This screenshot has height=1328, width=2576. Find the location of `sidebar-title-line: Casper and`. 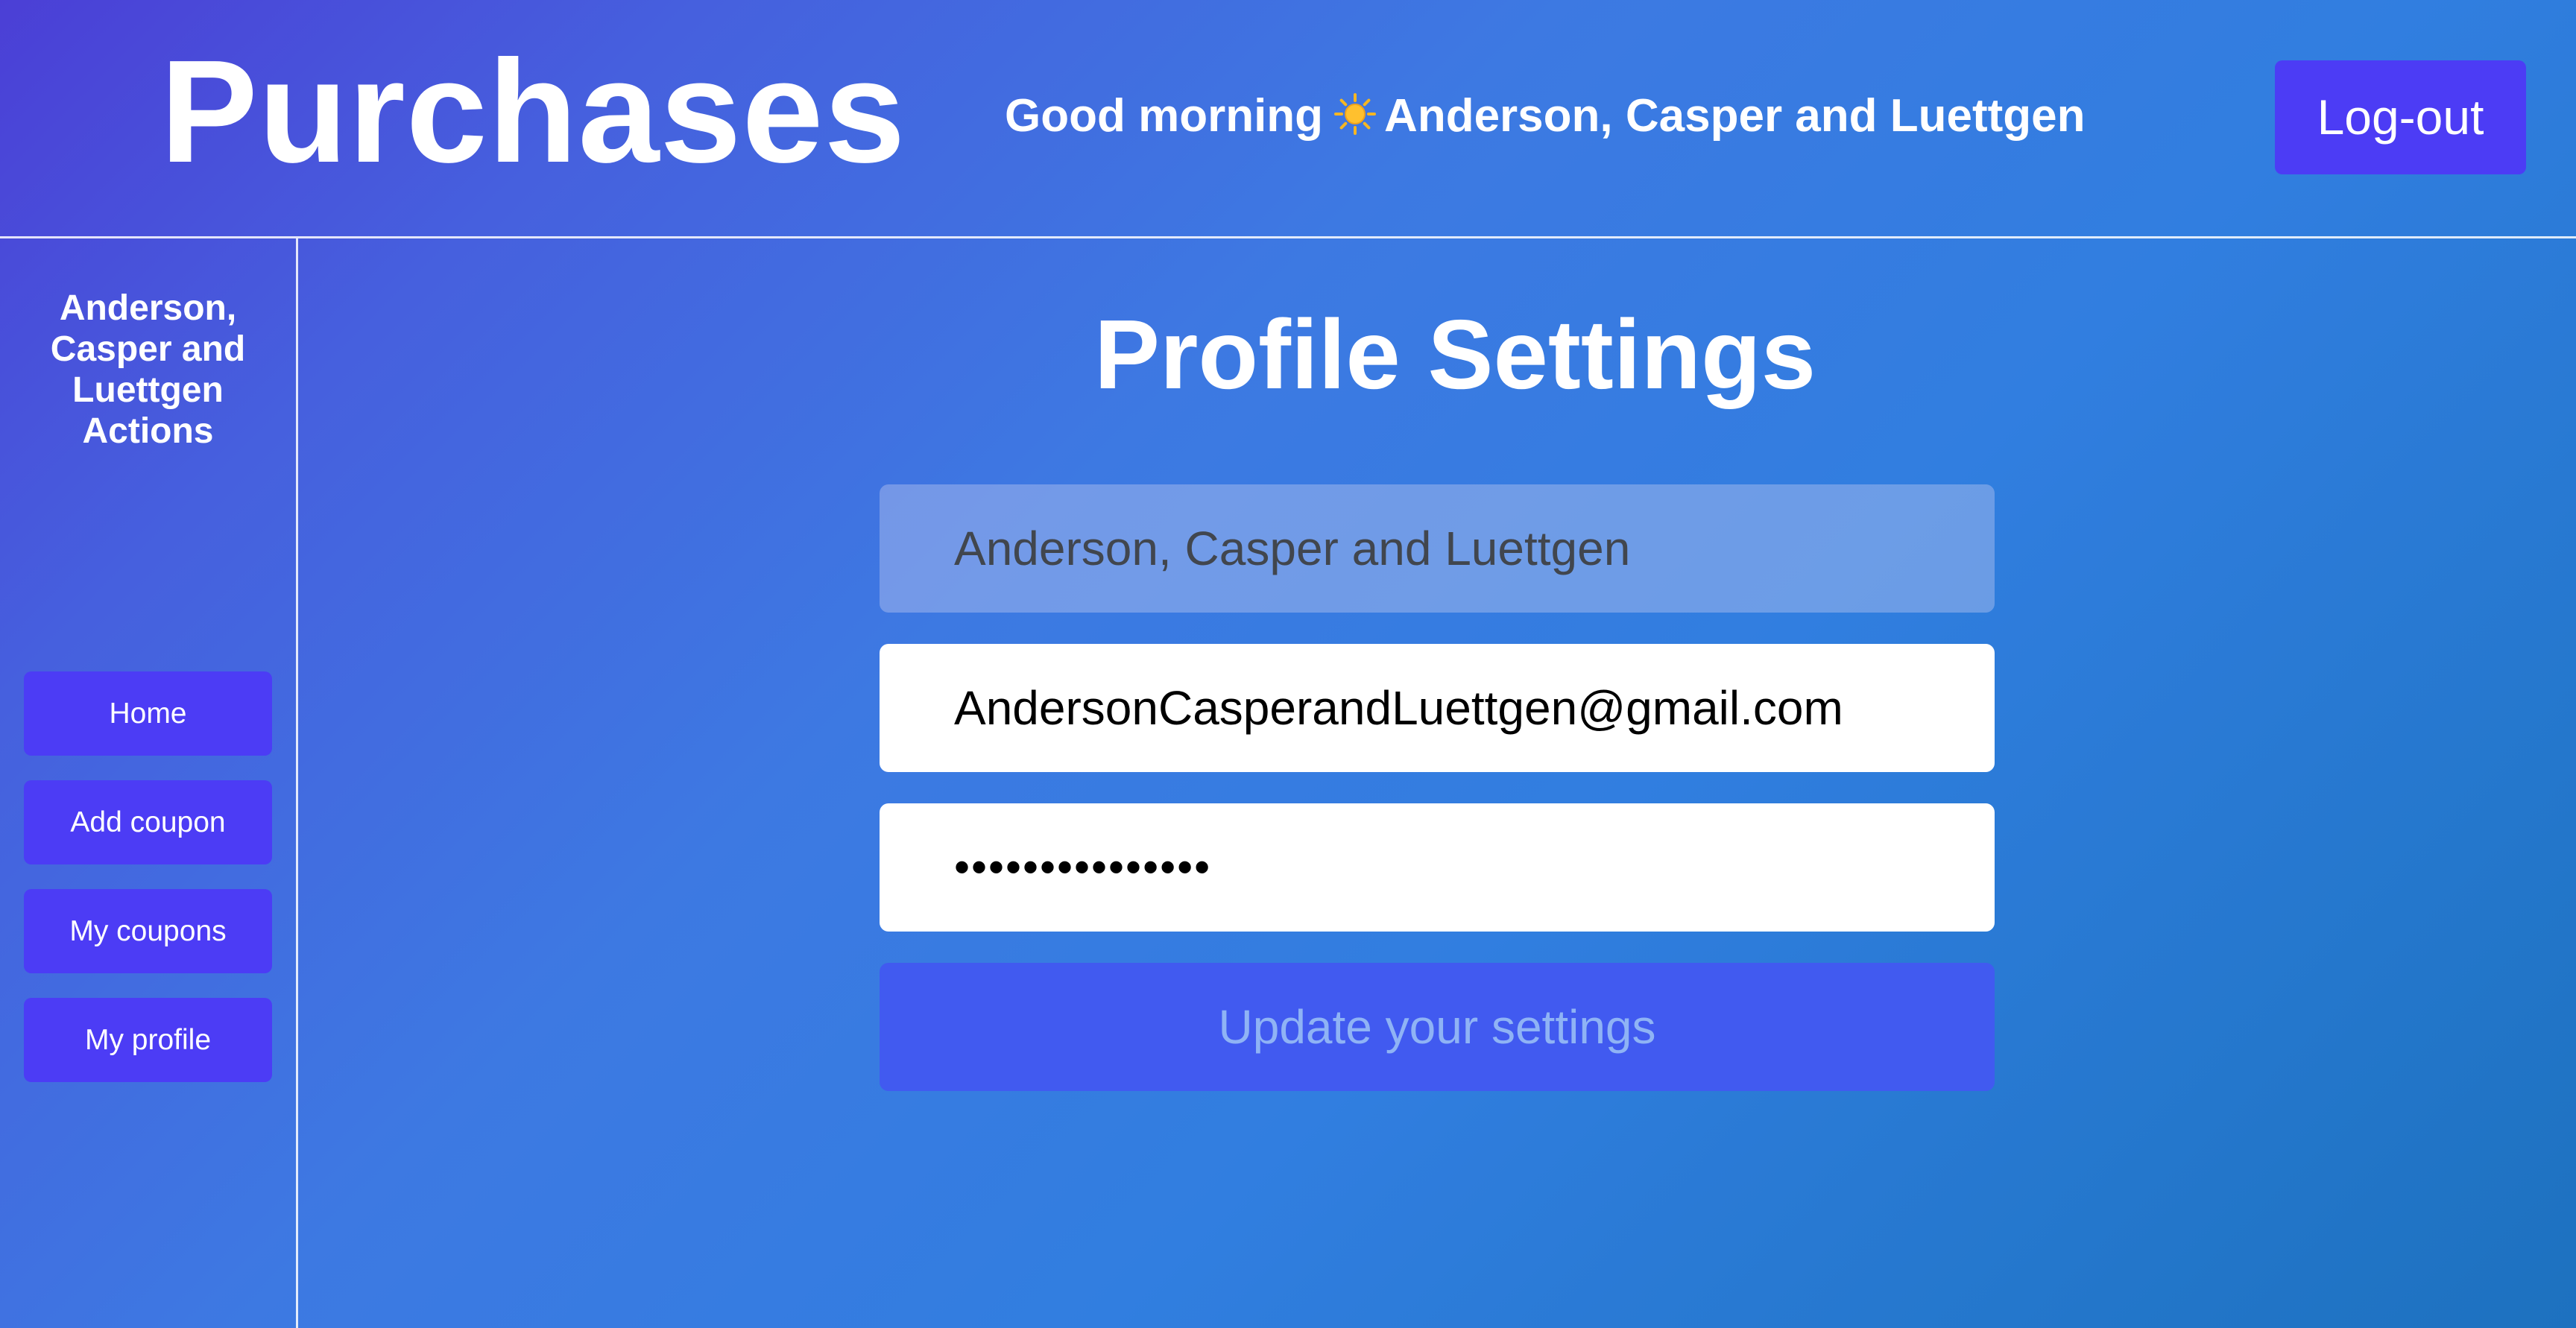

sidebar-title-line: Casper and is located at coordinates (148, 349).